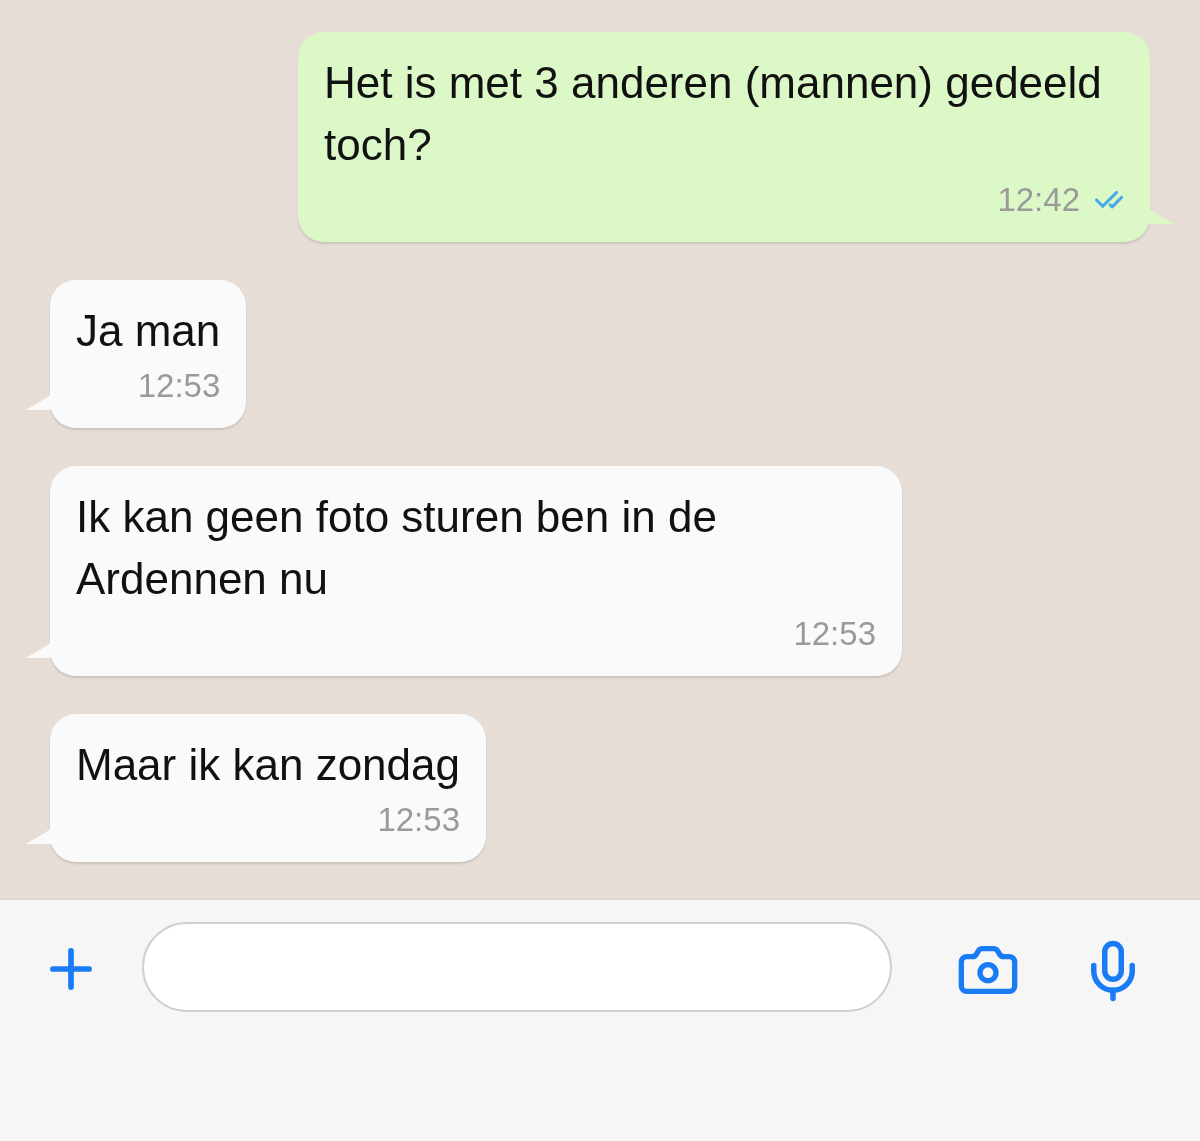 This screenshot has width=1200, height=1141. What do you see at coordinates (713, 114) in the screenshot?
I see `message-text: Het is met 3 anderen (mannen) gedeeld toch?` at bounding box center [713, 114].